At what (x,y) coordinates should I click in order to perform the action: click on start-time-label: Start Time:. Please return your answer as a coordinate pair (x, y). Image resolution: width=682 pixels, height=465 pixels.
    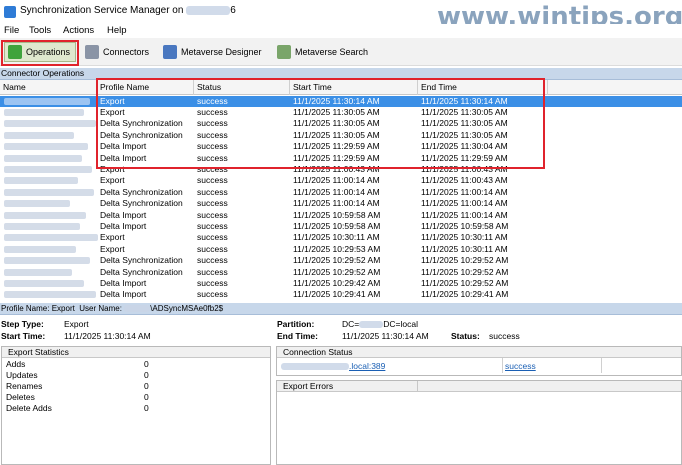
    Looking at the image, I should click on (23, 336).